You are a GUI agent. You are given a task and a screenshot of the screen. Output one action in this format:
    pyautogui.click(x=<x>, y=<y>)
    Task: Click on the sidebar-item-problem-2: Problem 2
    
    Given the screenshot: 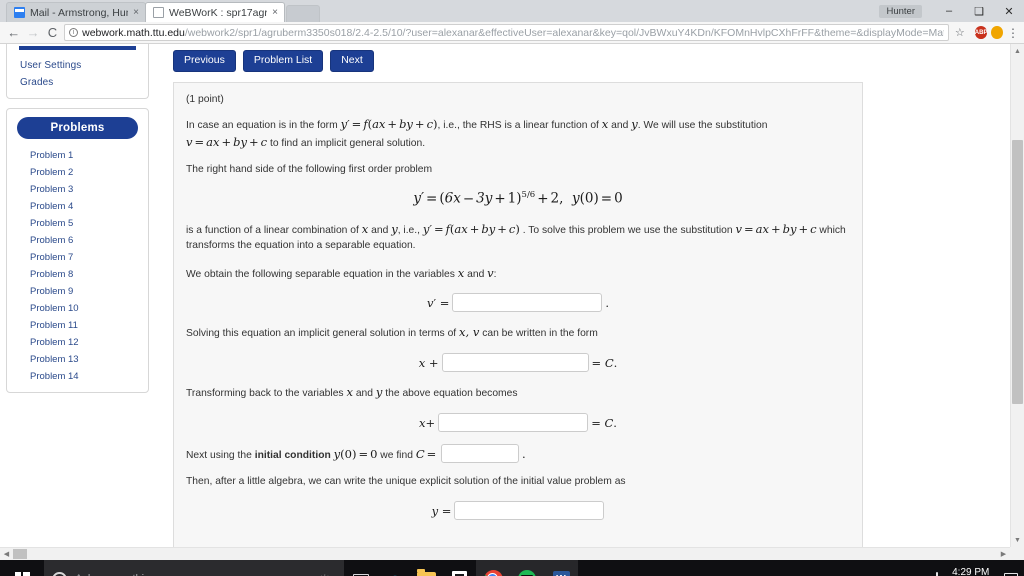 What is the action you would take?
    pyautogui.click(x=77, y=172)
    